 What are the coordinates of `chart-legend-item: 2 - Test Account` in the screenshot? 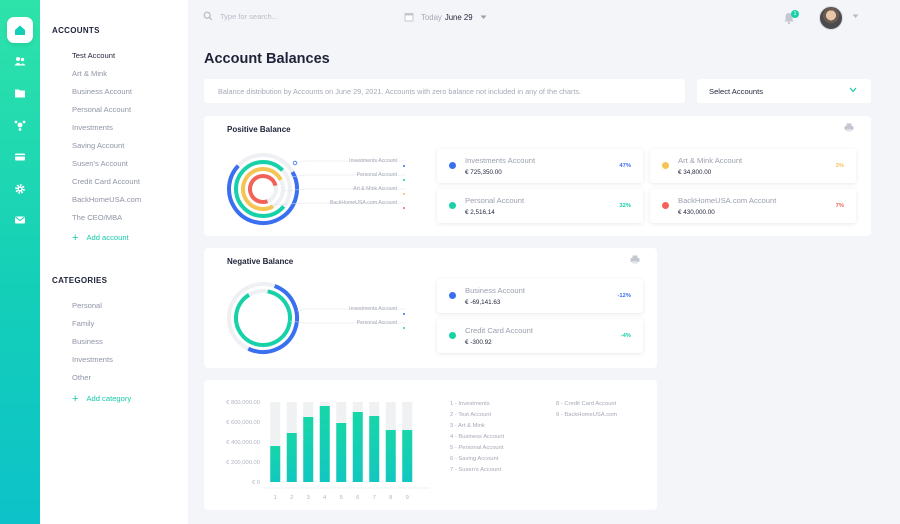 It's located at (471, 415).